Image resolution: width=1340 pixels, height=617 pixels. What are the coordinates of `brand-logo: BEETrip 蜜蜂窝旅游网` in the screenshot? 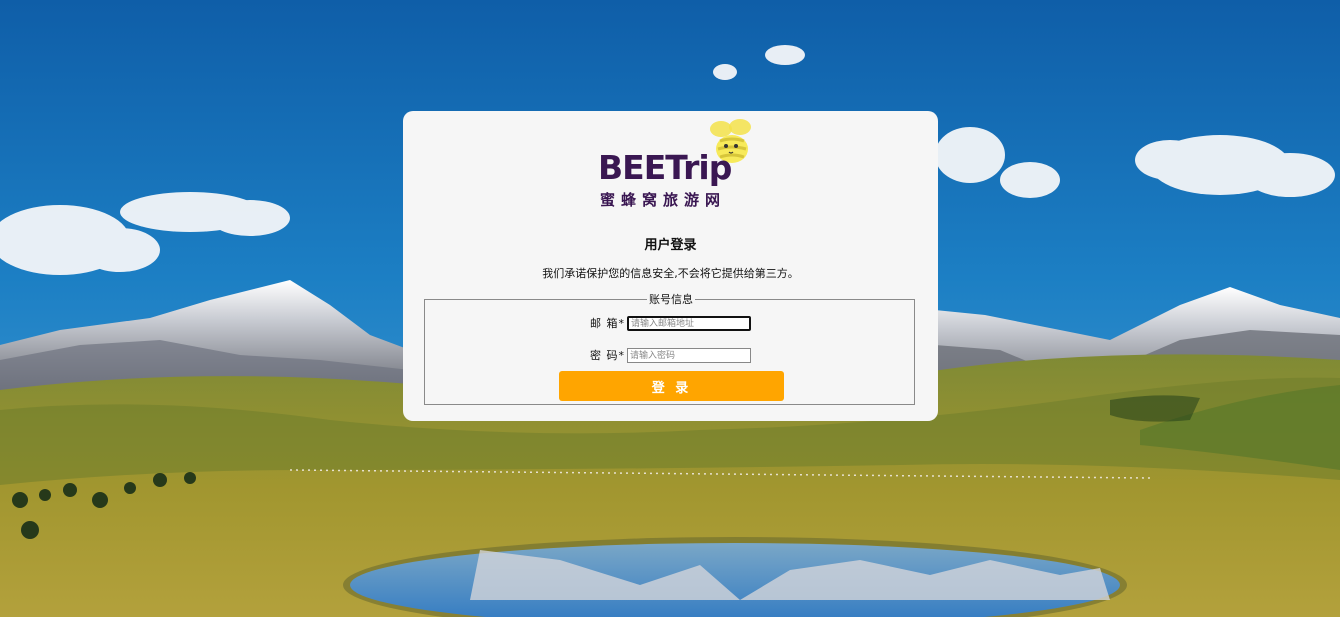 It's located at (678, 169).